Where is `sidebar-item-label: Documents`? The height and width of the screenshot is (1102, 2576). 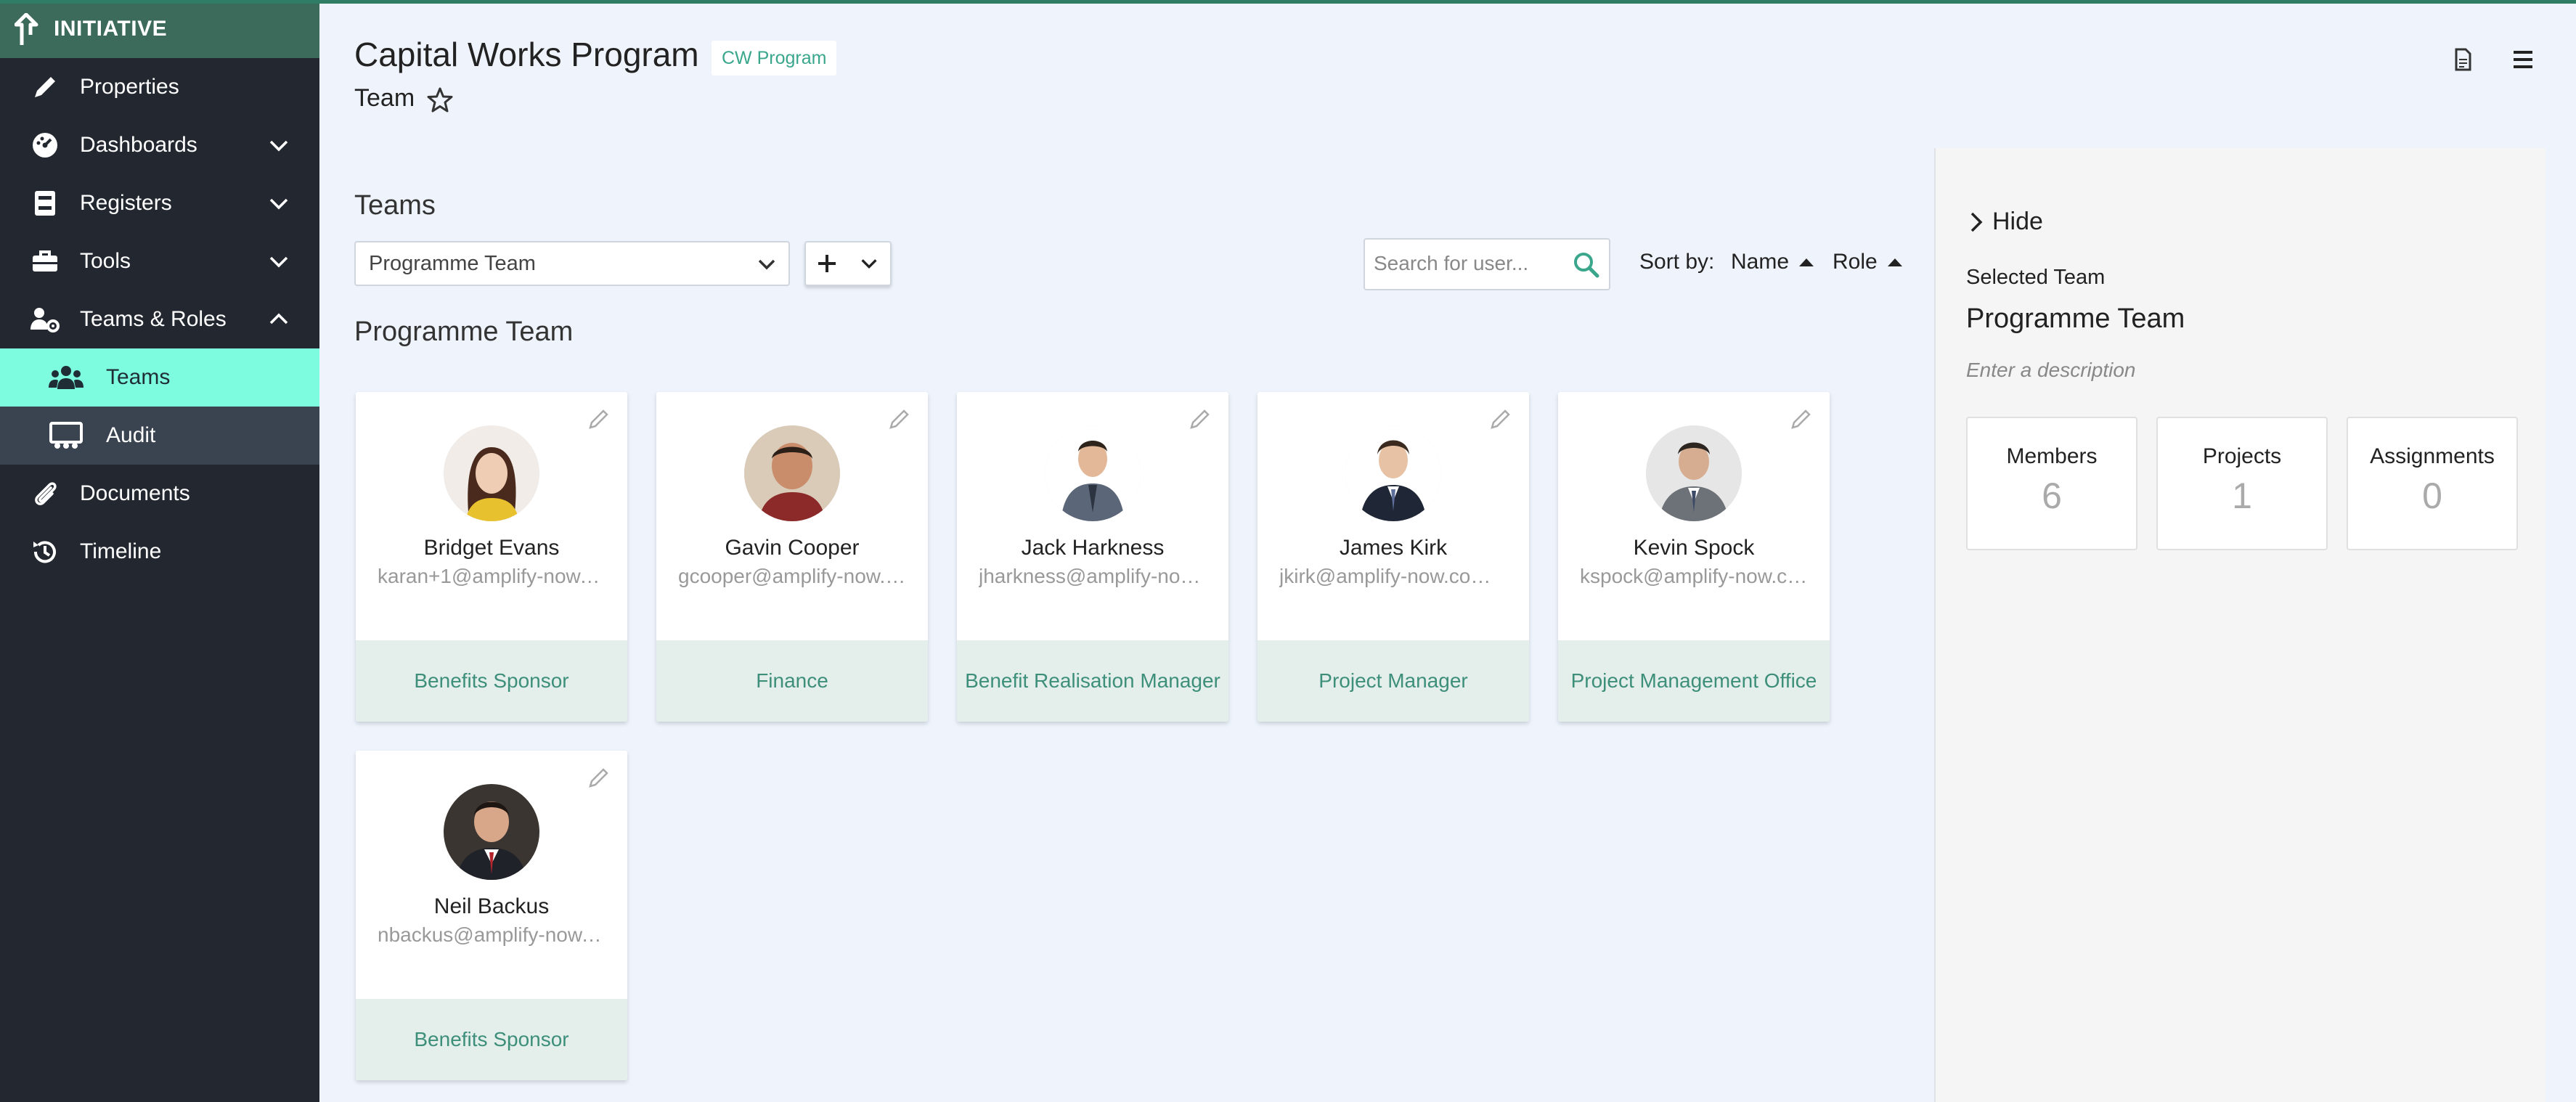 sidebar-item-label: Documents is located at coordinates (135, 493).